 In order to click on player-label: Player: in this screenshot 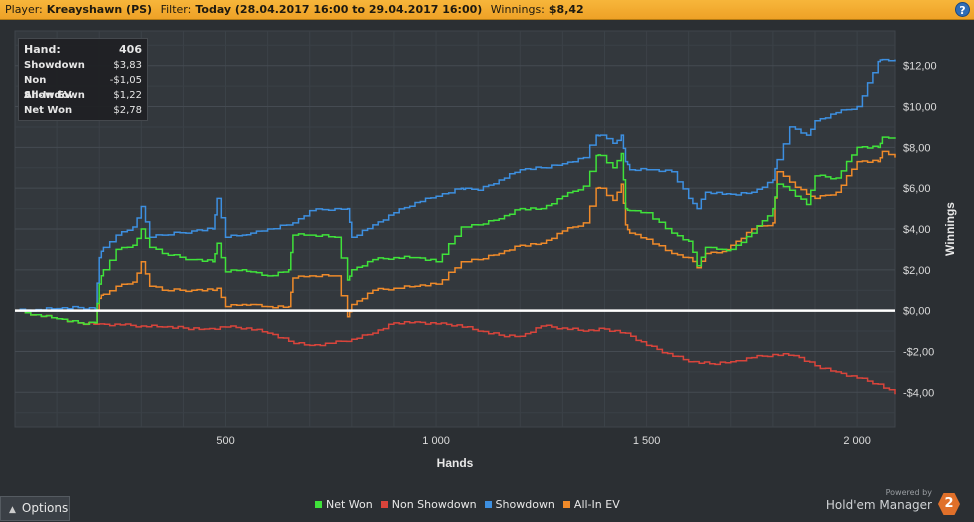, I will do `click(24, 9)`.